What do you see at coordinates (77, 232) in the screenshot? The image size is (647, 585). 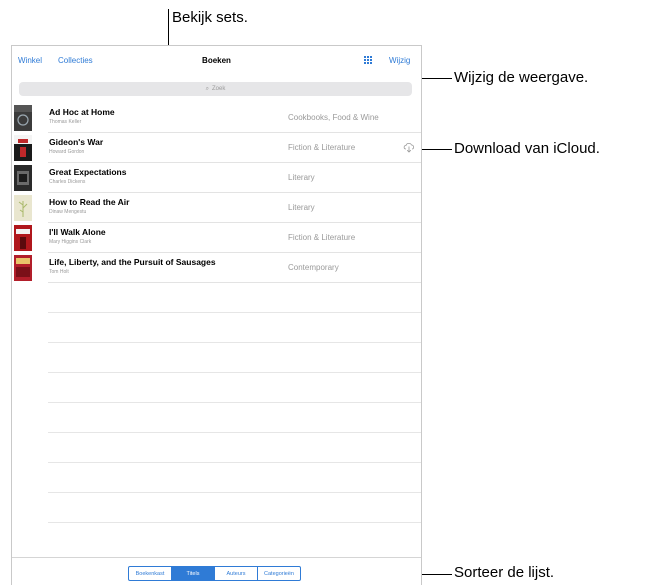 I see `book-title: I'll Walk Alone` at bounding box center [77, 232].